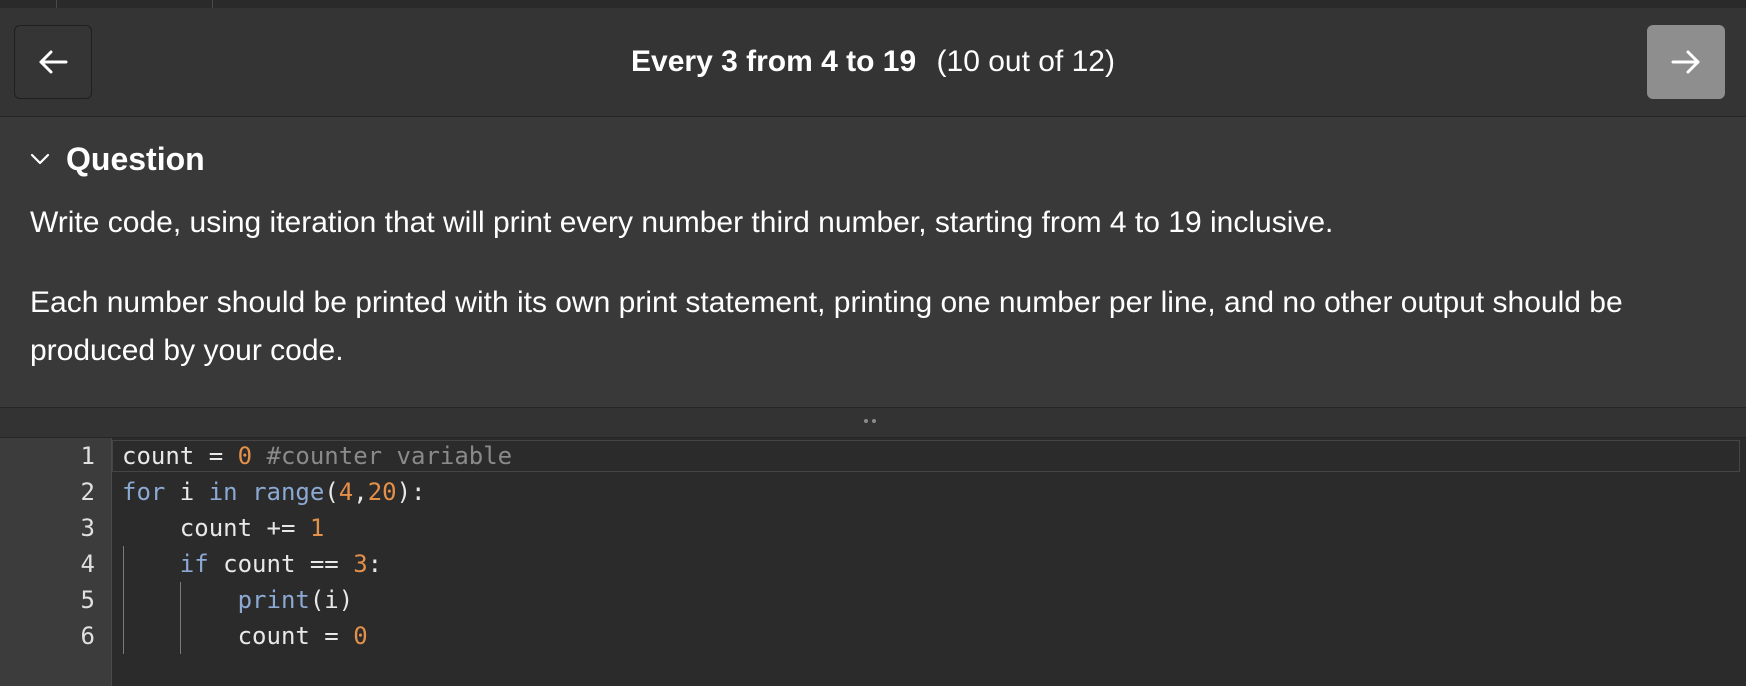 The height and width of the screenshot is (686, 1746). I want to click on code-token: #counter variable, so click(382, 456).